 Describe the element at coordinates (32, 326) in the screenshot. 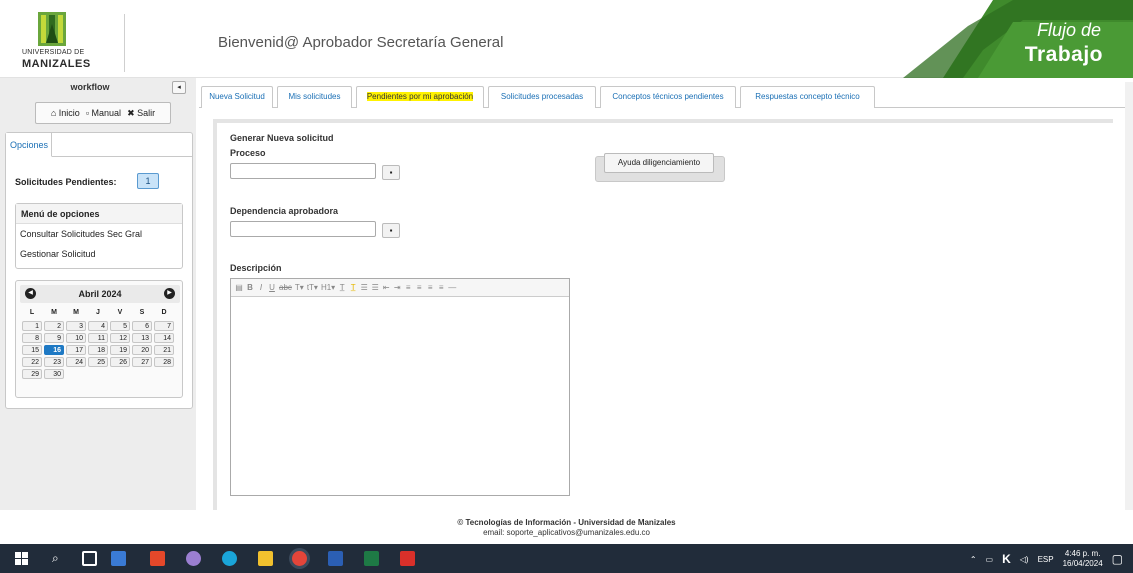

I see `calendar-day: 1` at that location.